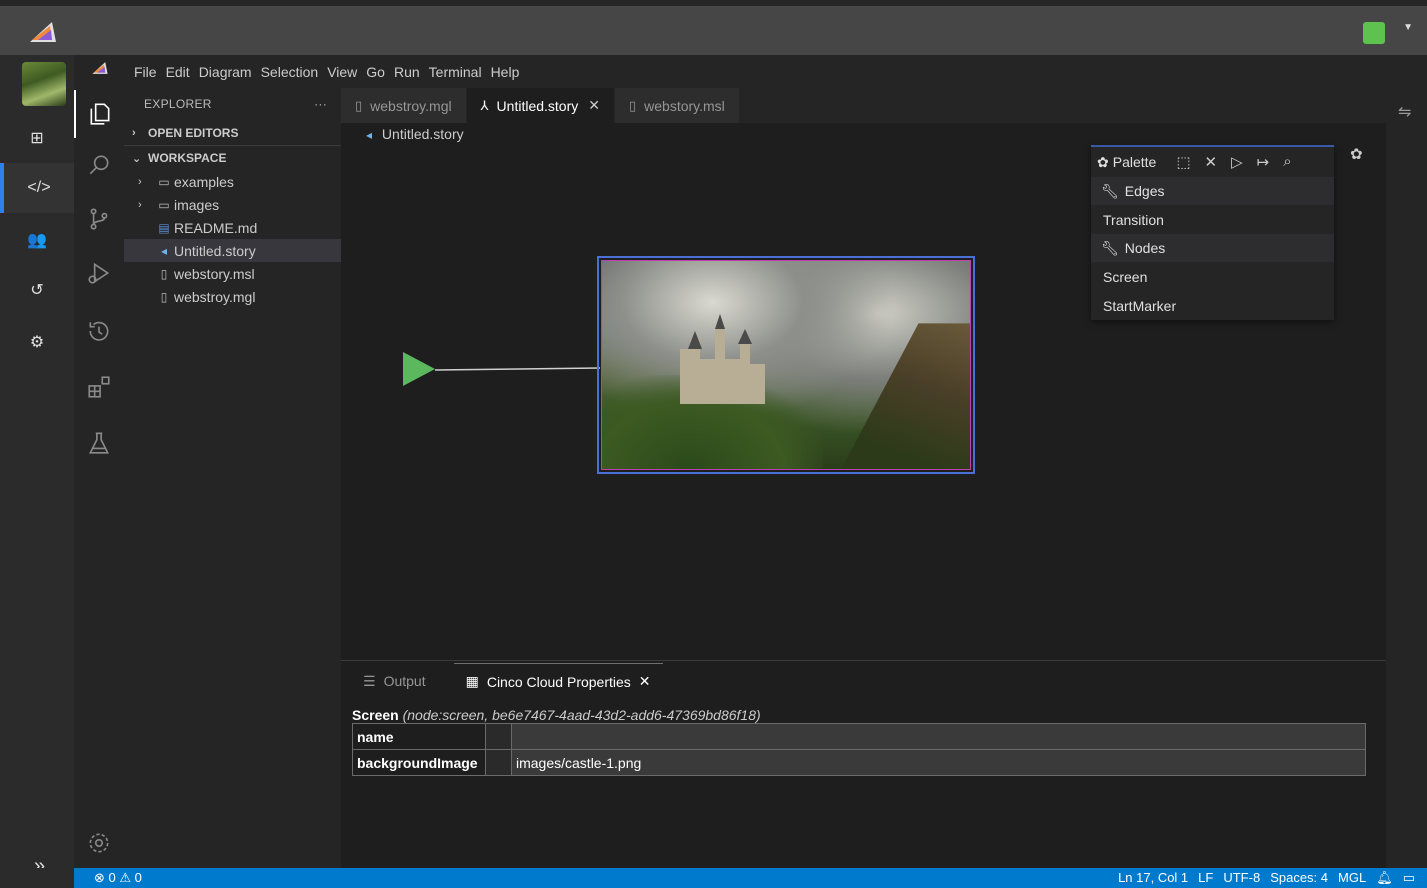 This screenshot has height=888, width=1427. Describe the element at coordinates (215, 250) in the screenshot. I see `tree-item-label: Untitled.story` at that location.